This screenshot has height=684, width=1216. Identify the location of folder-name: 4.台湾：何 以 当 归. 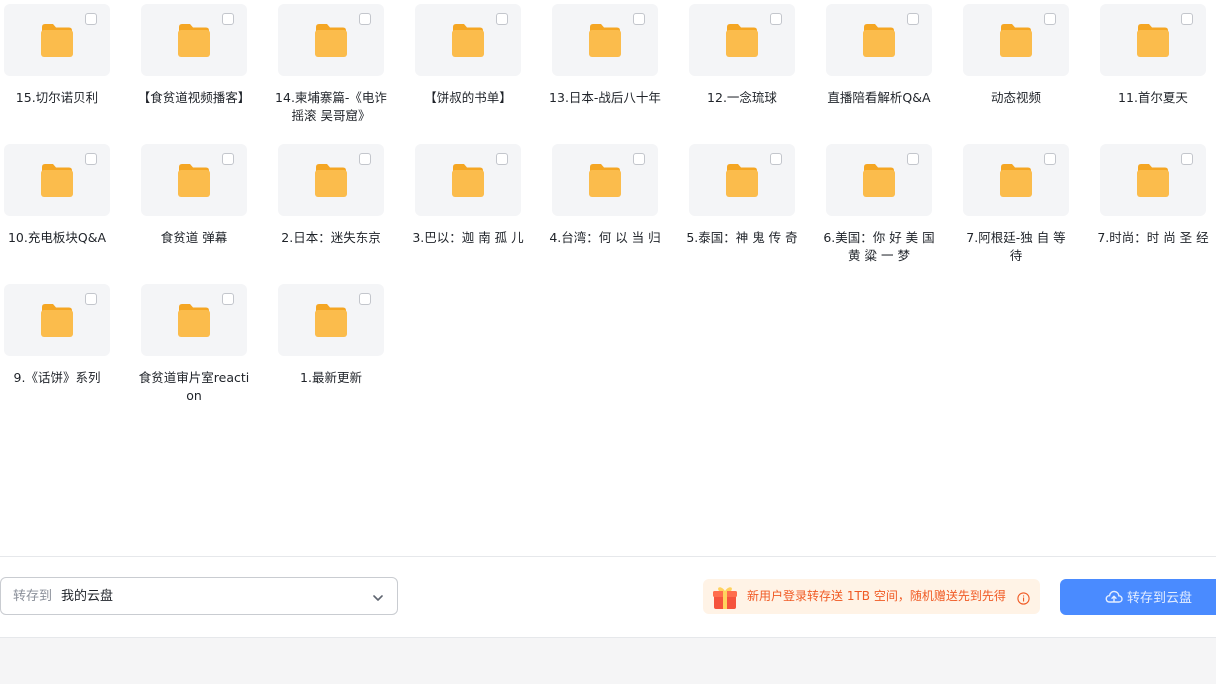
(605, 237).